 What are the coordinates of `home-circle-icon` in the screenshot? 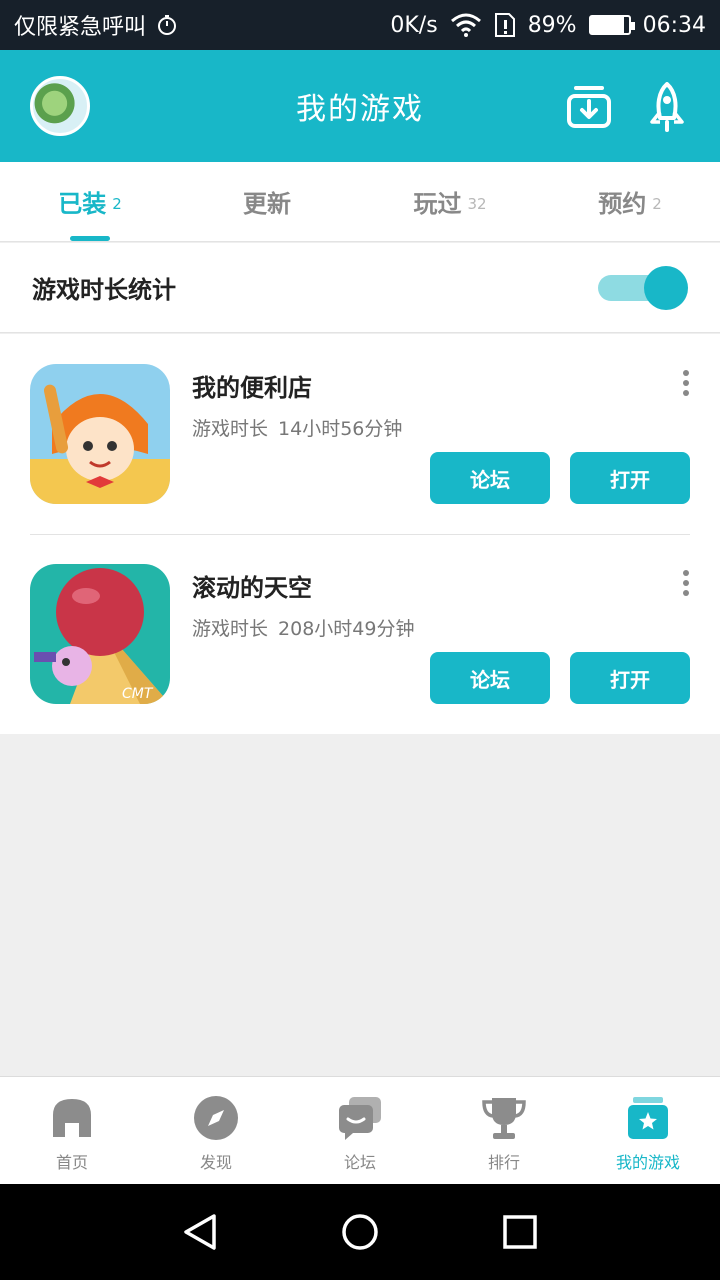 It's located at (360, 1232).